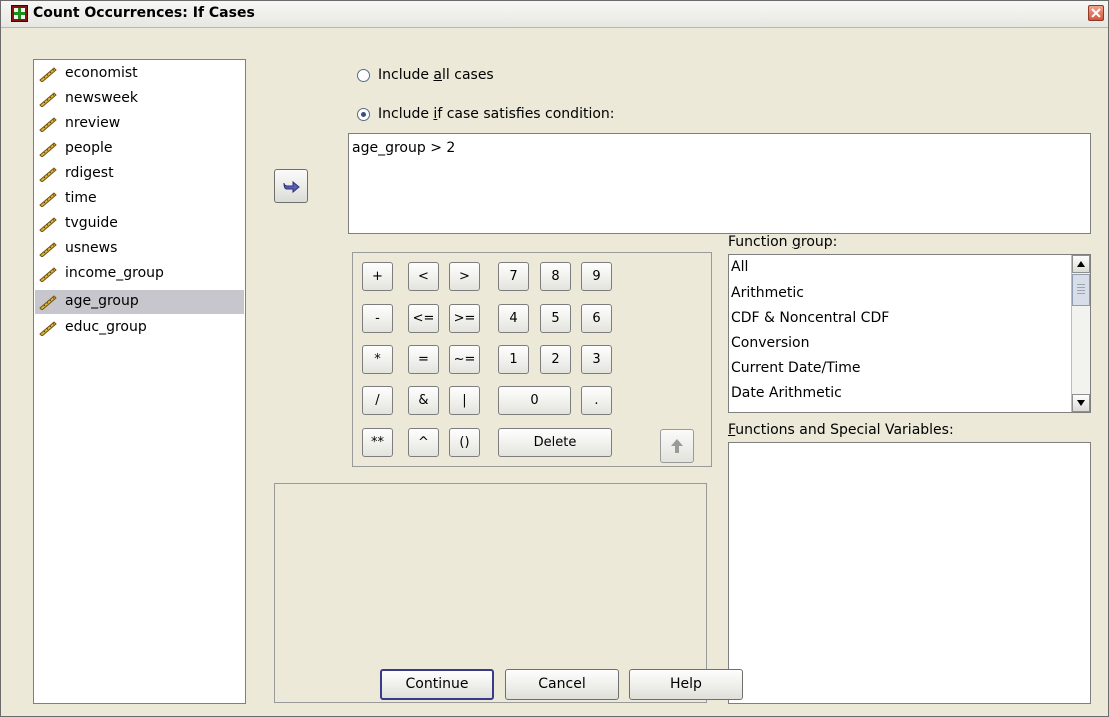 Image resolution: width=1109 pixels, height=717 pixels. Describe the element at coordinates (513, 318) in the screenshot. I see `key-4: 4` at that location.